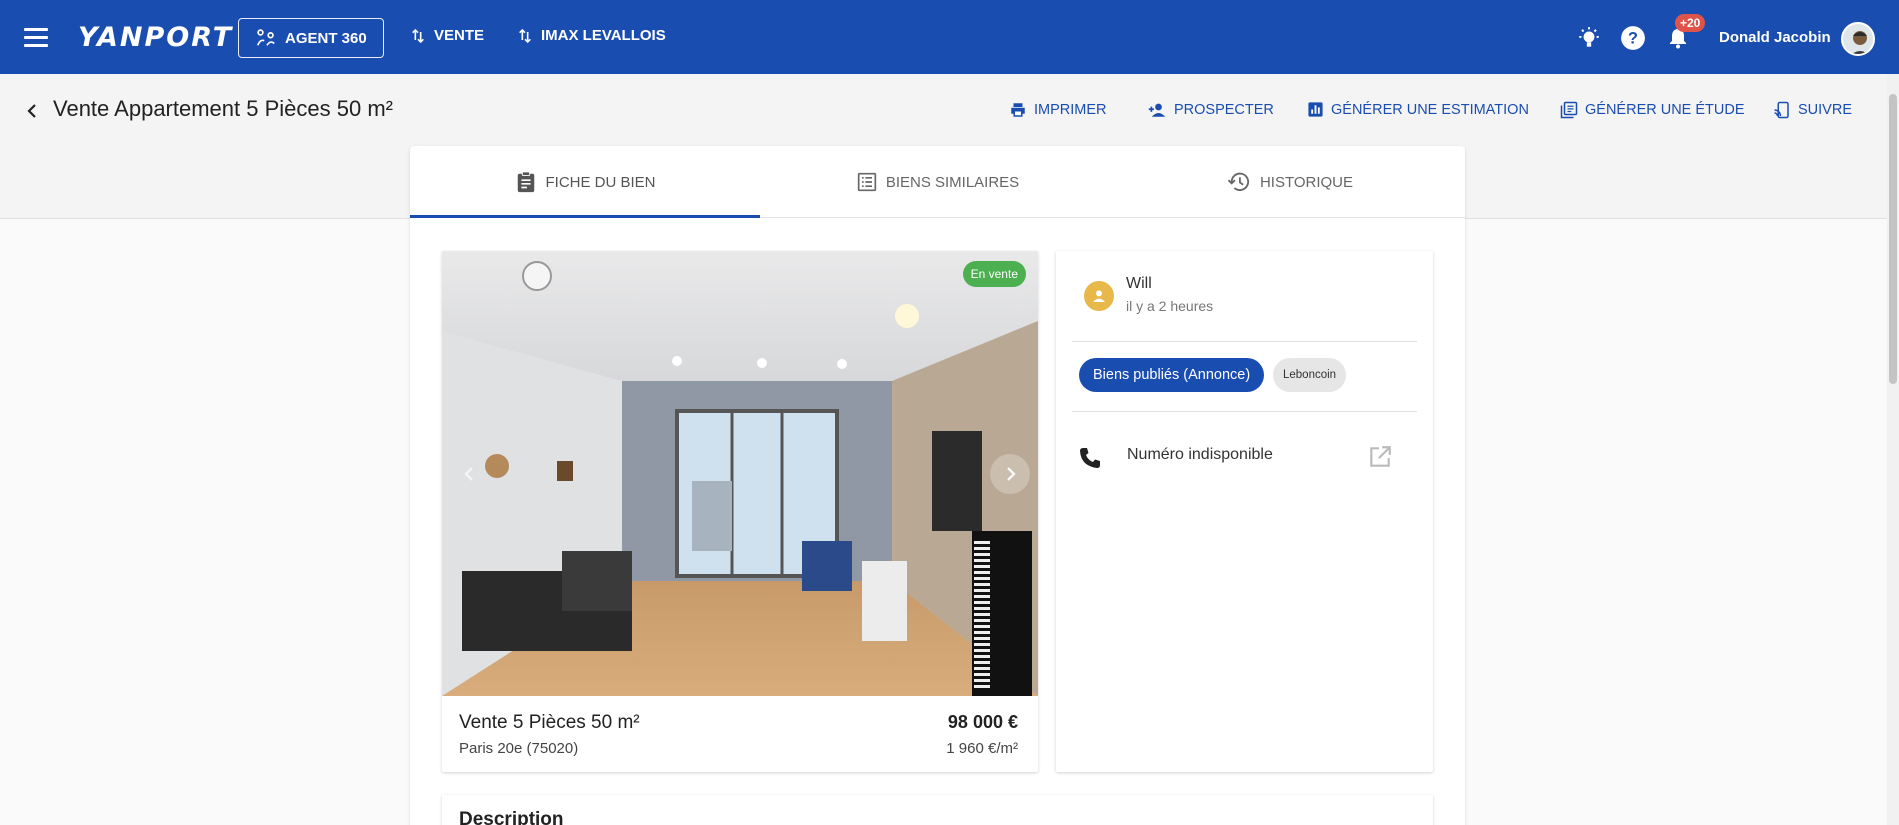  Describe the element at coordinates (866, 182) in the screenshot. I see `list-alt-icon` at that location.